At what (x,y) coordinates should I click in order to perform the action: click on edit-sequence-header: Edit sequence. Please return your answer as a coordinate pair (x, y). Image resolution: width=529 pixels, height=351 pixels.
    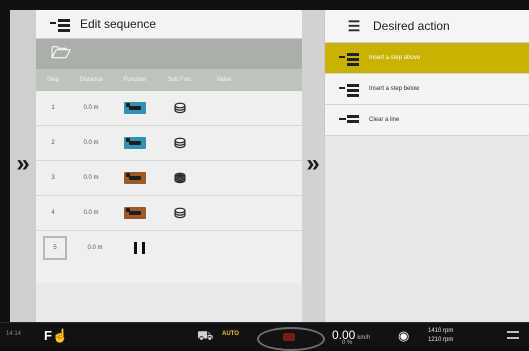
    Looking at the image, I should click on (169, 24).